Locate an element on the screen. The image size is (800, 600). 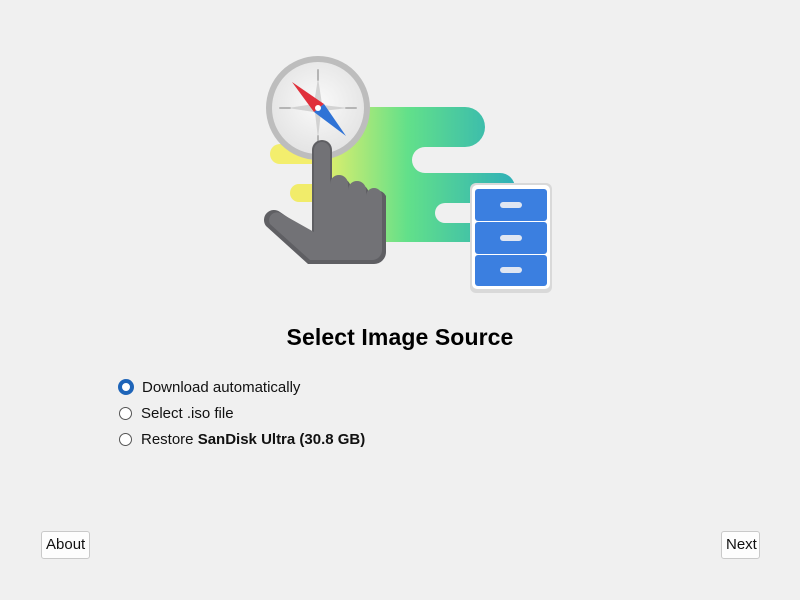
option-select-iso-file: Select .iso file is located at coordinates (242, 413).